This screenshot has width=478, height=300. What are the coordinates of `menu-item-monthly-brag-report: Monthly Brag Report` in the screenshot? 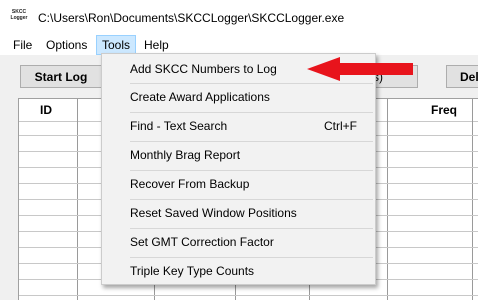 It's located at (238, 155).